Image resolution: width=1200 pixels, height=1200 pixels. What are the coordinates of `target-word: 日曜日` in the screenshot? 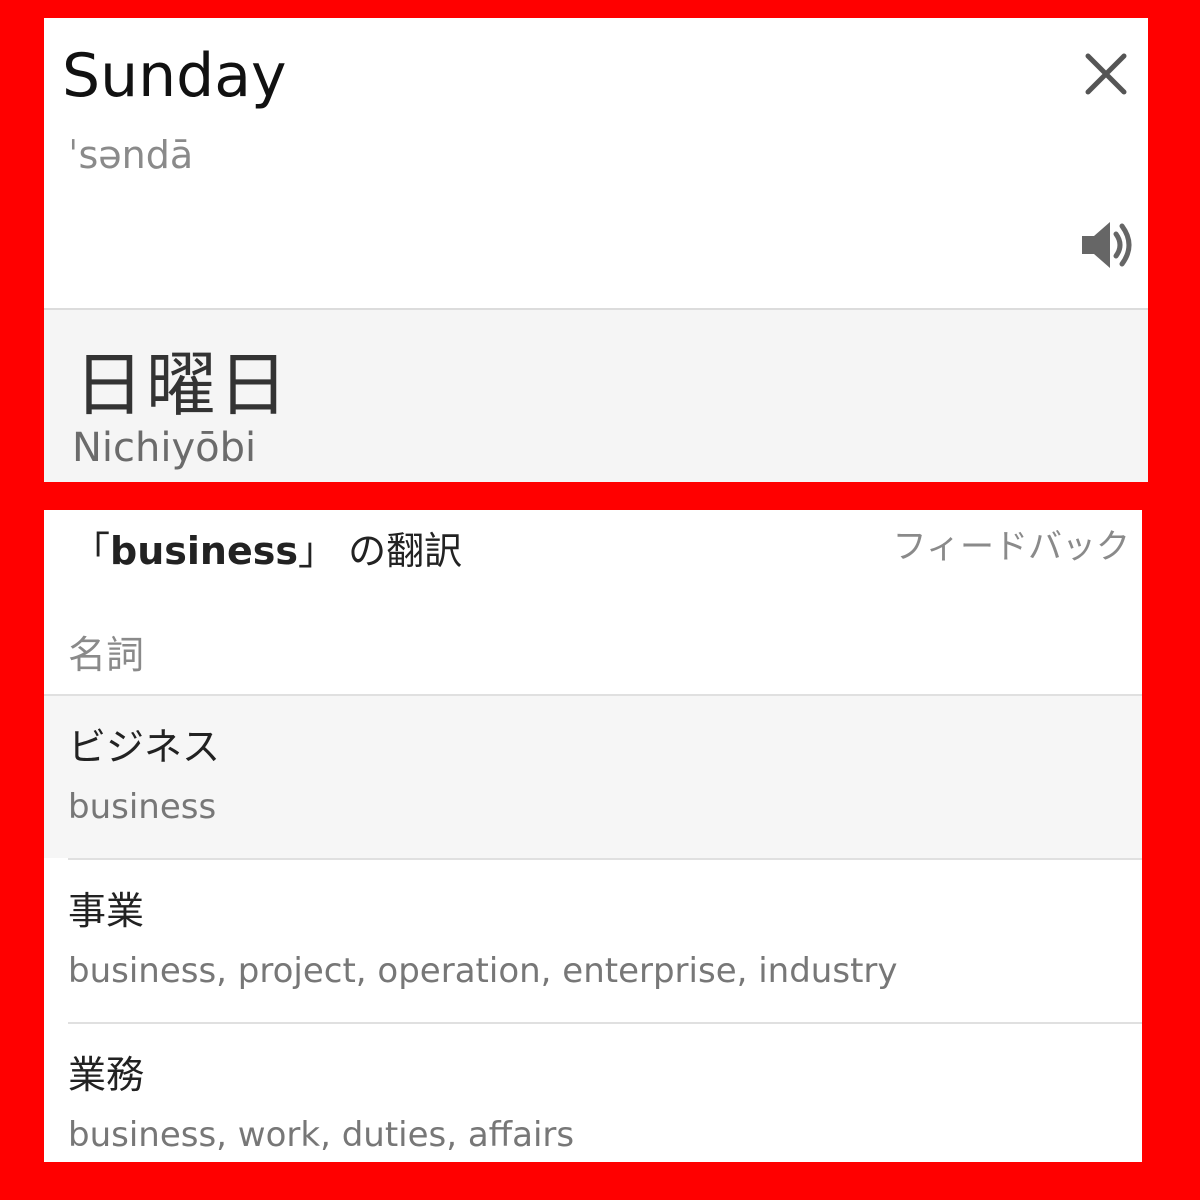 It's located at (182, 385).